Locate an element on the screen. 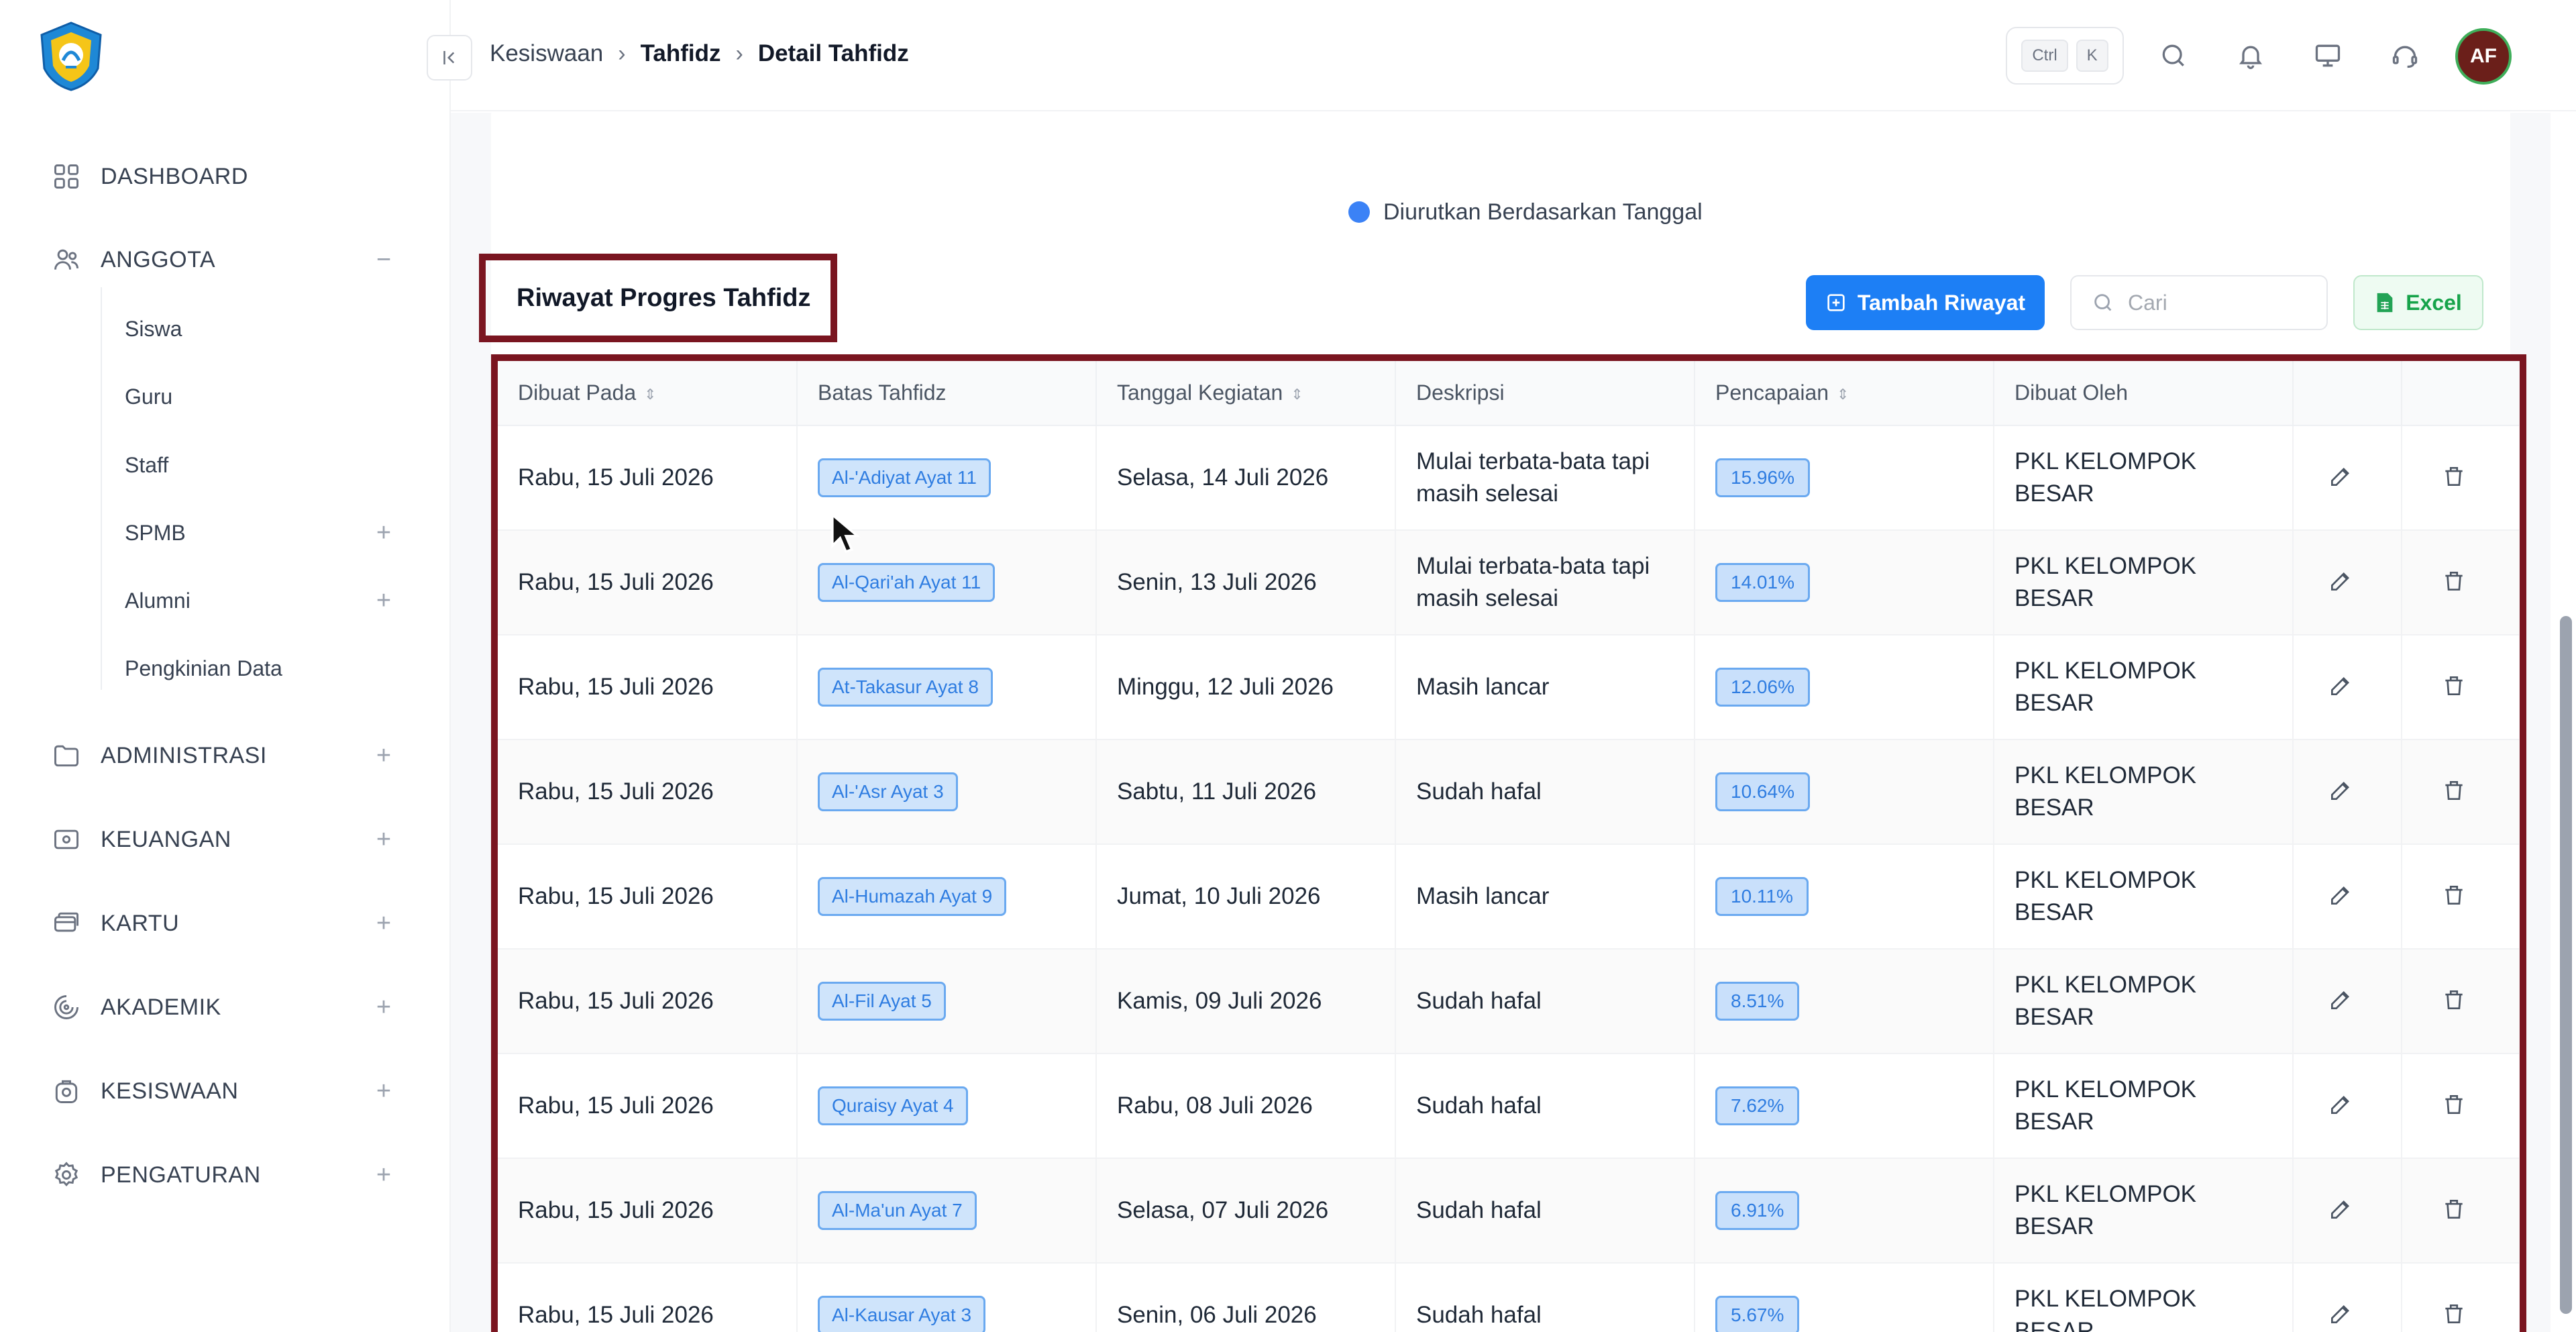  chevron-right-icon: › is located at coordinates (739, 53).